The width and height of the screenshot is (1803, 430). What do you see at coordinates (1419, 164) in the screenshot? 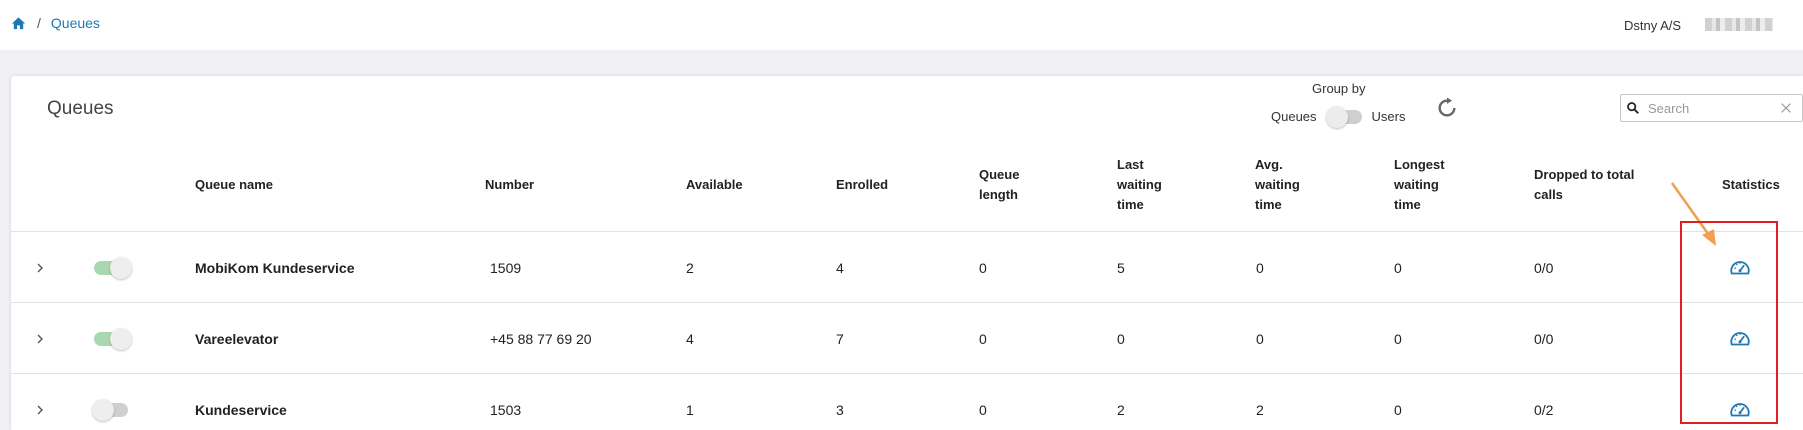
I see `header-line: Longest` at bounding box center [1419, 164].